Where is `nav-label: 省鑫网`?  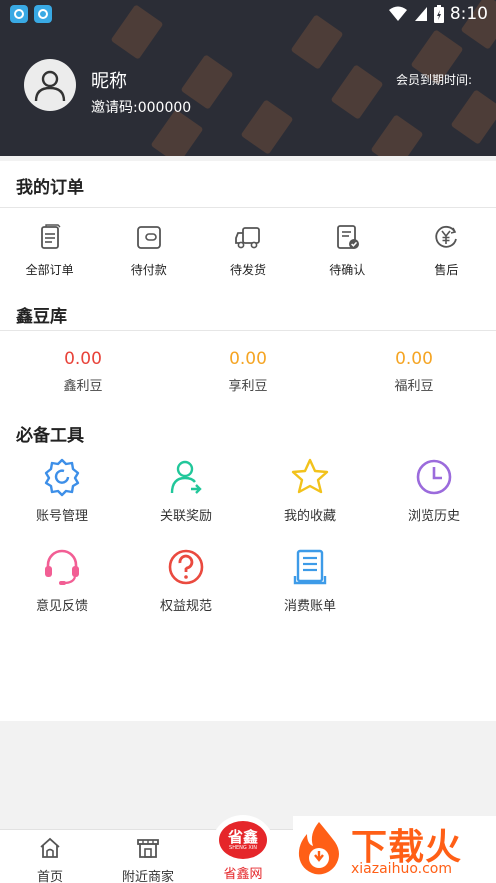
nav-label: 省鑫网 is located at coordinates (243, 874).